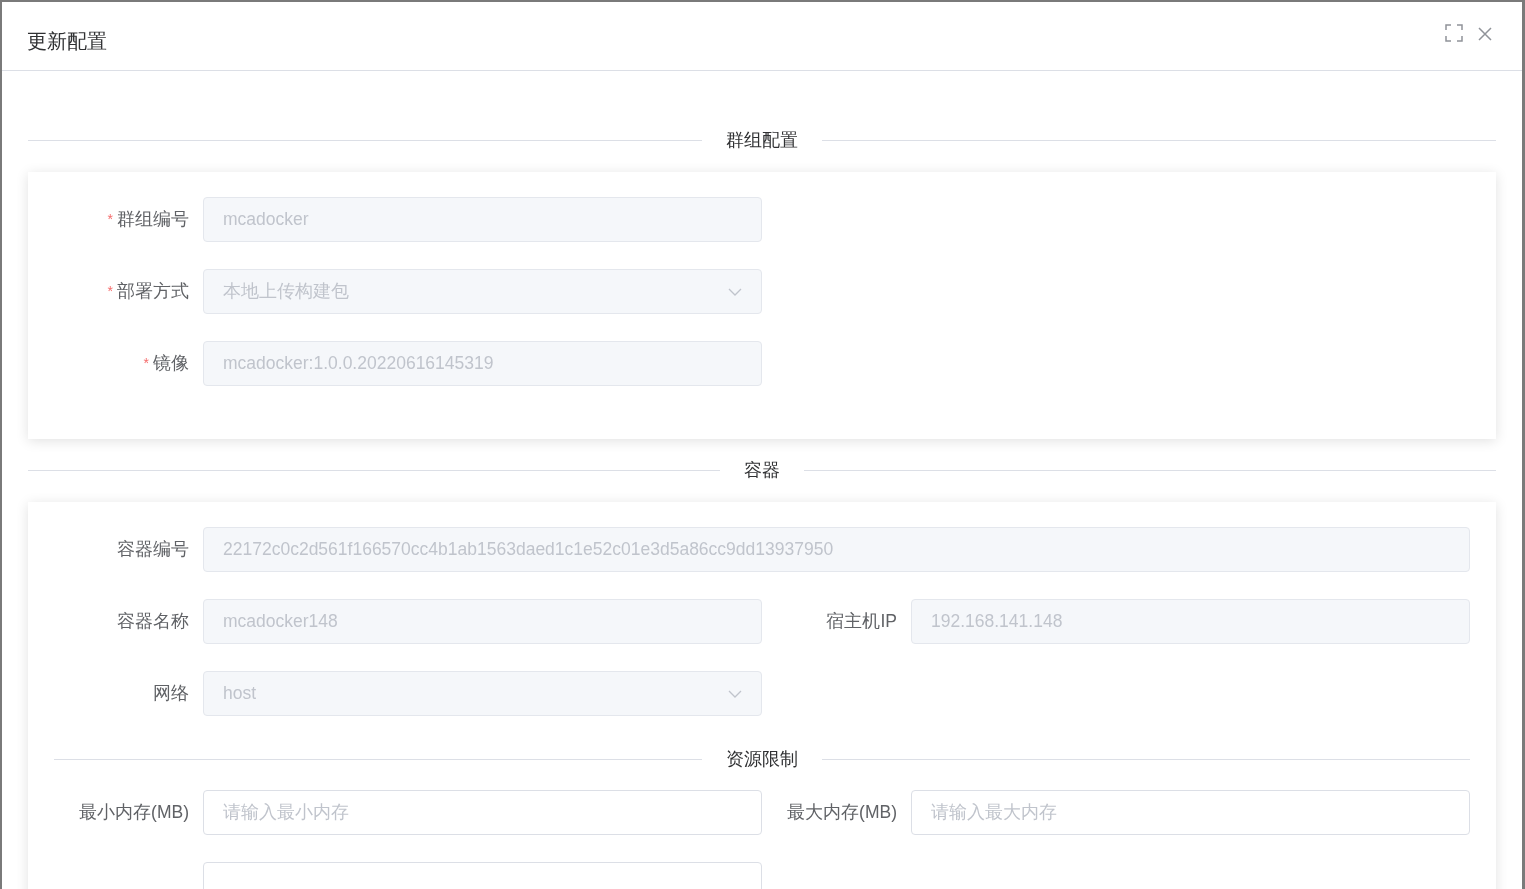  I want to click on field-label: 网络, so click(171, 694).